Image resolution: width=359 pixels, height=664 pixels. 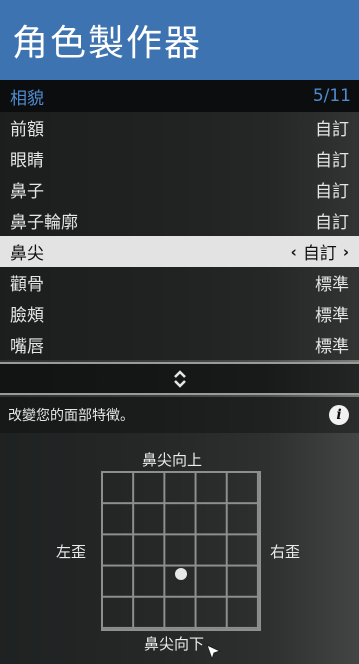 I want to click on pad-label-up: 鼻尖向上, so click(x=172, y=460).